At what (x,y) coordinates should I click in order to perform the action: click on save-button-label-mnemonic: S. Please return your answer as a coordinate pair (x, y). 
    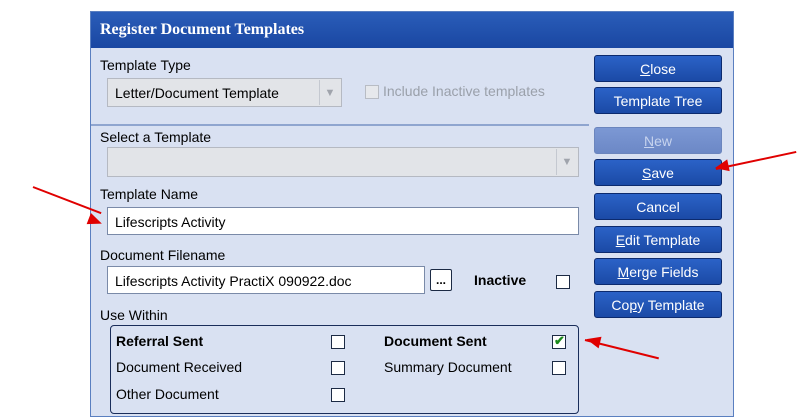
    Looking at the image, I should click on (647, 172).